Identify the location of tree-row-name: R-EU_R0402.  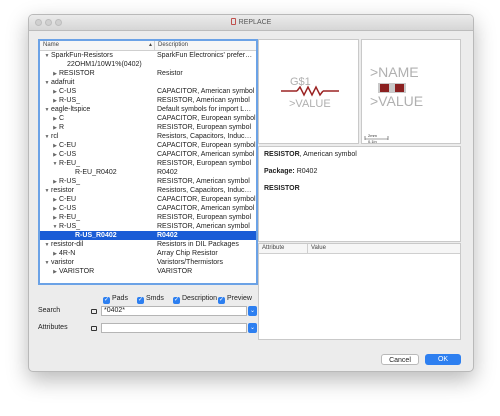
(96, 172).